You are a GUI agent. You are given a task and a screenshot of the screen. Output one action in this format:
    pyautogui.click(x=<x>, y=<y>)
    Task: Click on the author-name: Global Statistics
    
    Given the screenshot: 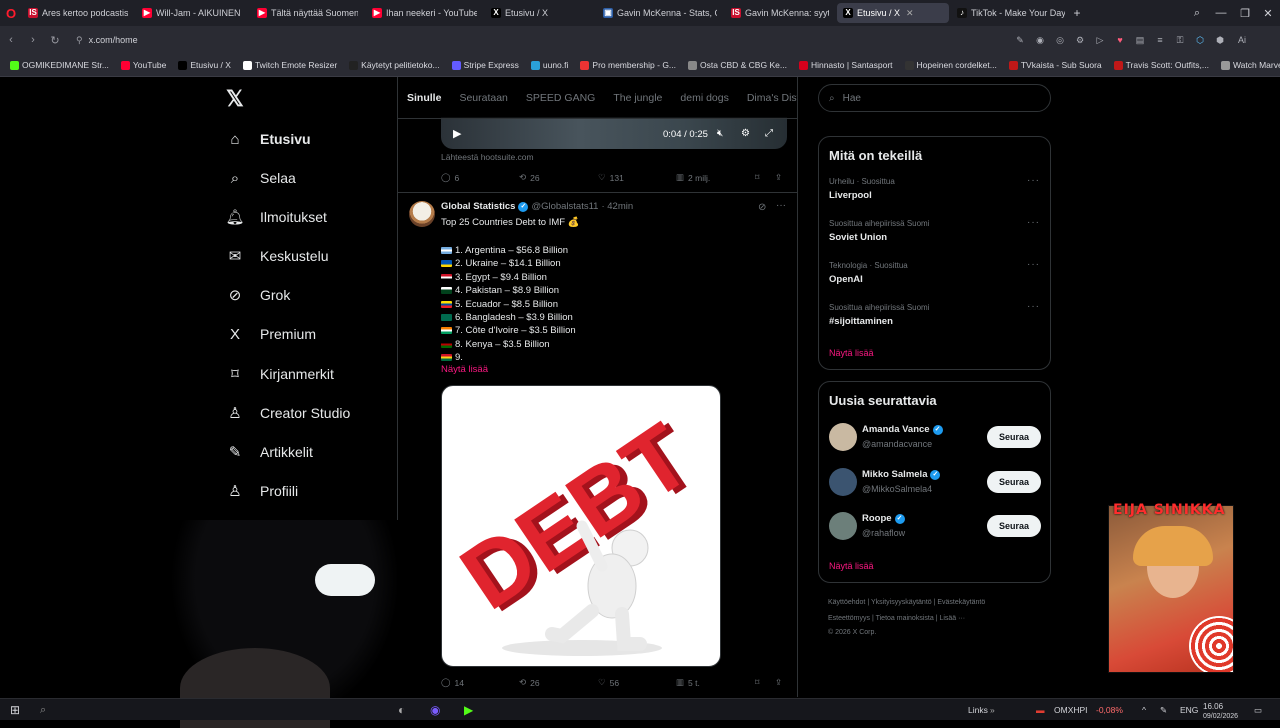 What is the action you would take?
    pyautogui.click(x=478, y=206)
    